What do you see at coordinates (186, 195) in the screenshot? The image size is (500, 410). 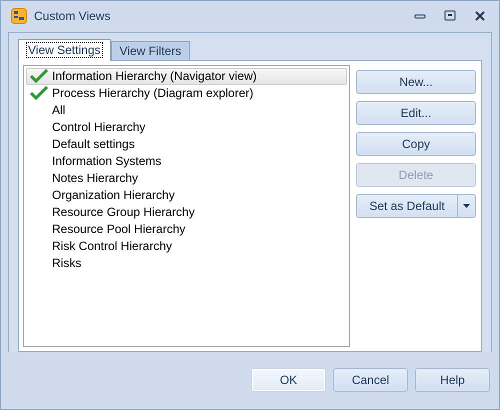 I see `list-item: Organization Hierarchy` at bounding box center [186, 195].